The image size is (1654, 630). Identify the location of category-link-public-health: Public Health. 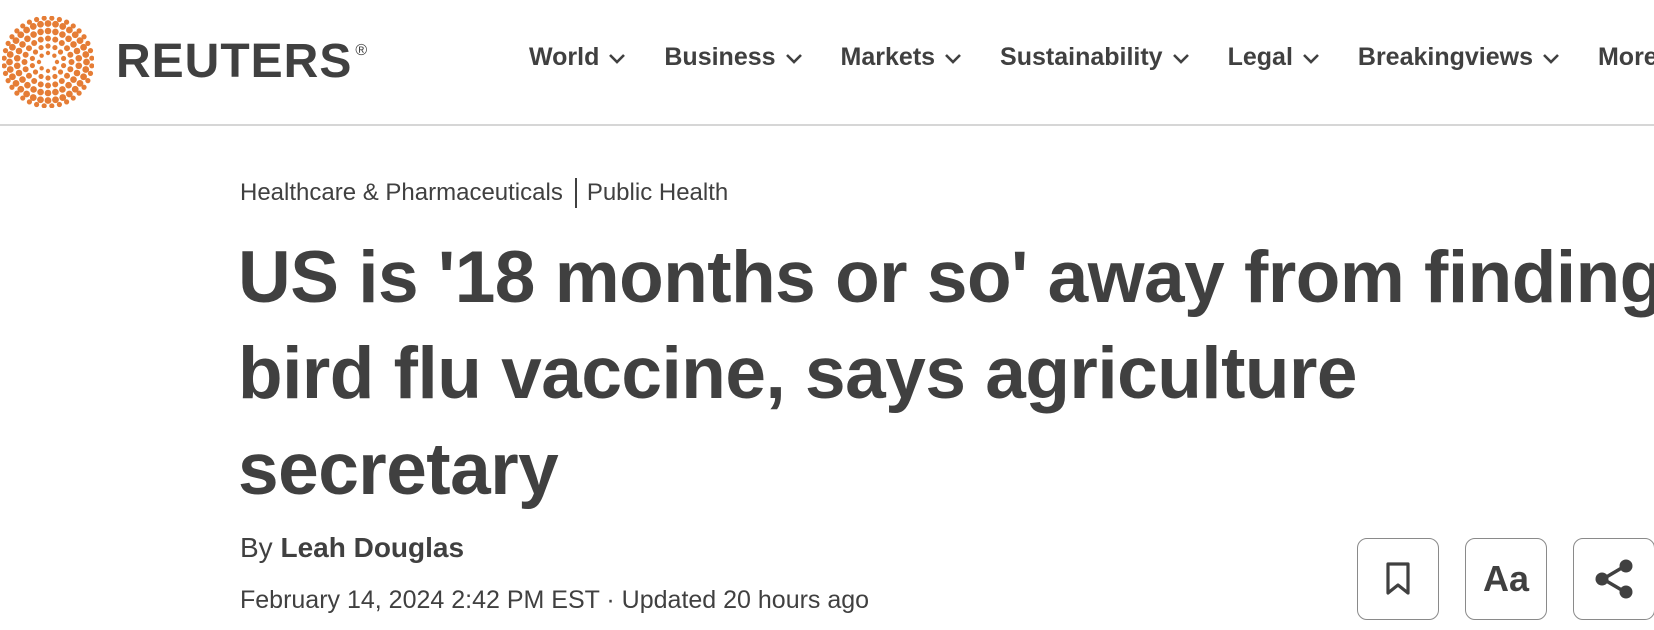
(657, 193).